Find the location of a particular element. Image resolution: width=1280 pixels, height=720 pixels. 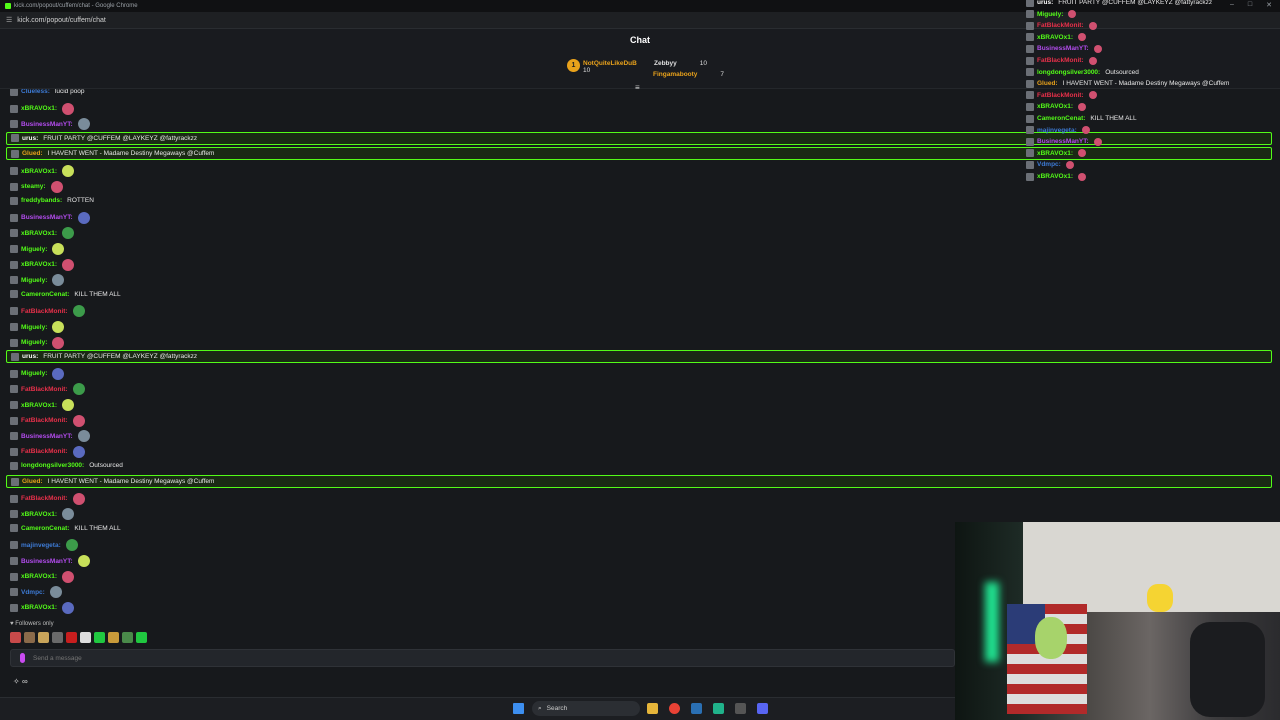

message-input-wrapper is located at coordinates (482, 658).